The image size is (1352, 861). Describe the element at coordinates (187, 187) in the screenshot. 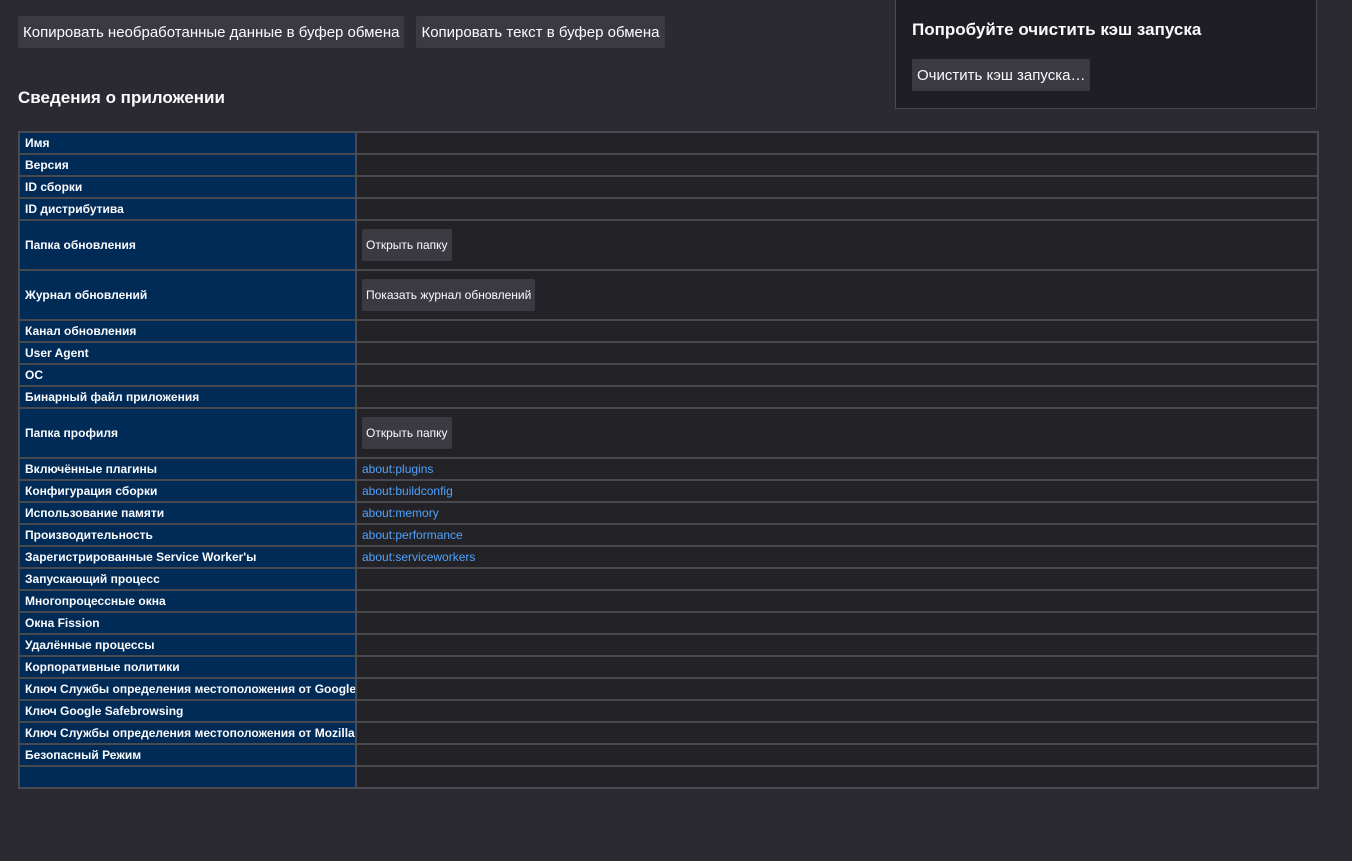

I see `row-key: ID сборки` at that location.